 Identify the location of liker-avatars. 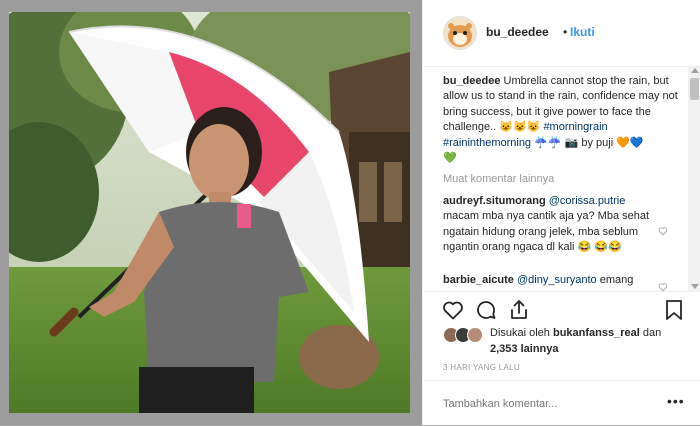
(465, 335).